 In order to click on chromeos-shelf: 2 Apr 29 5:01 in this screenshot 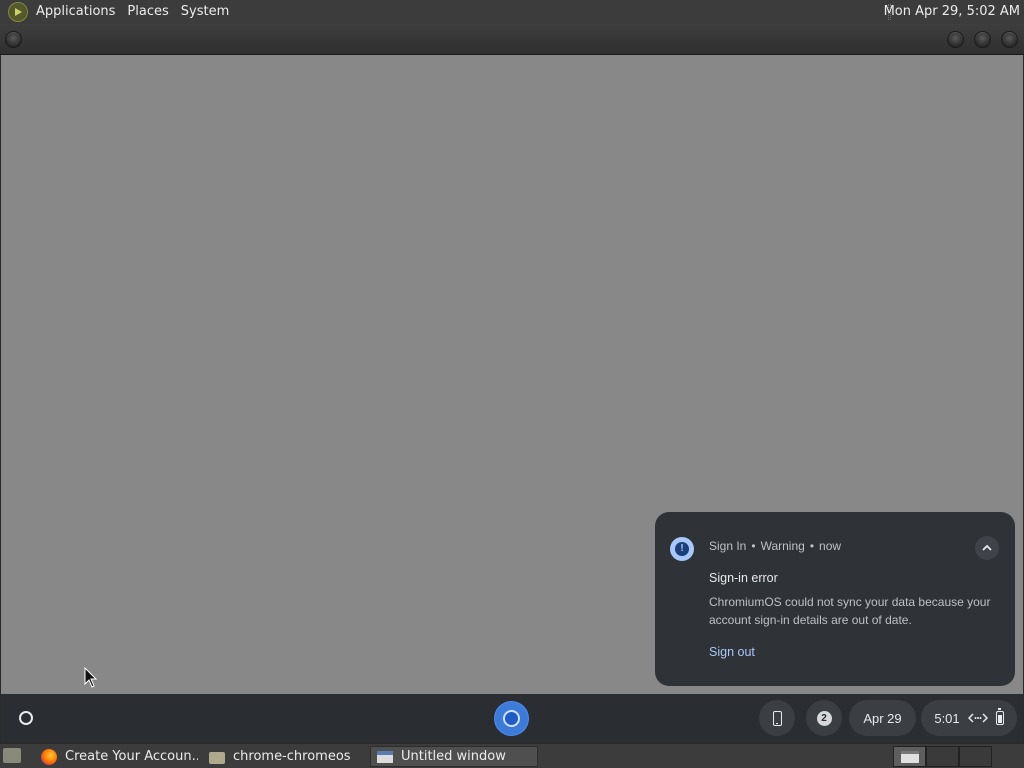, I will do `click(512, 718)`.